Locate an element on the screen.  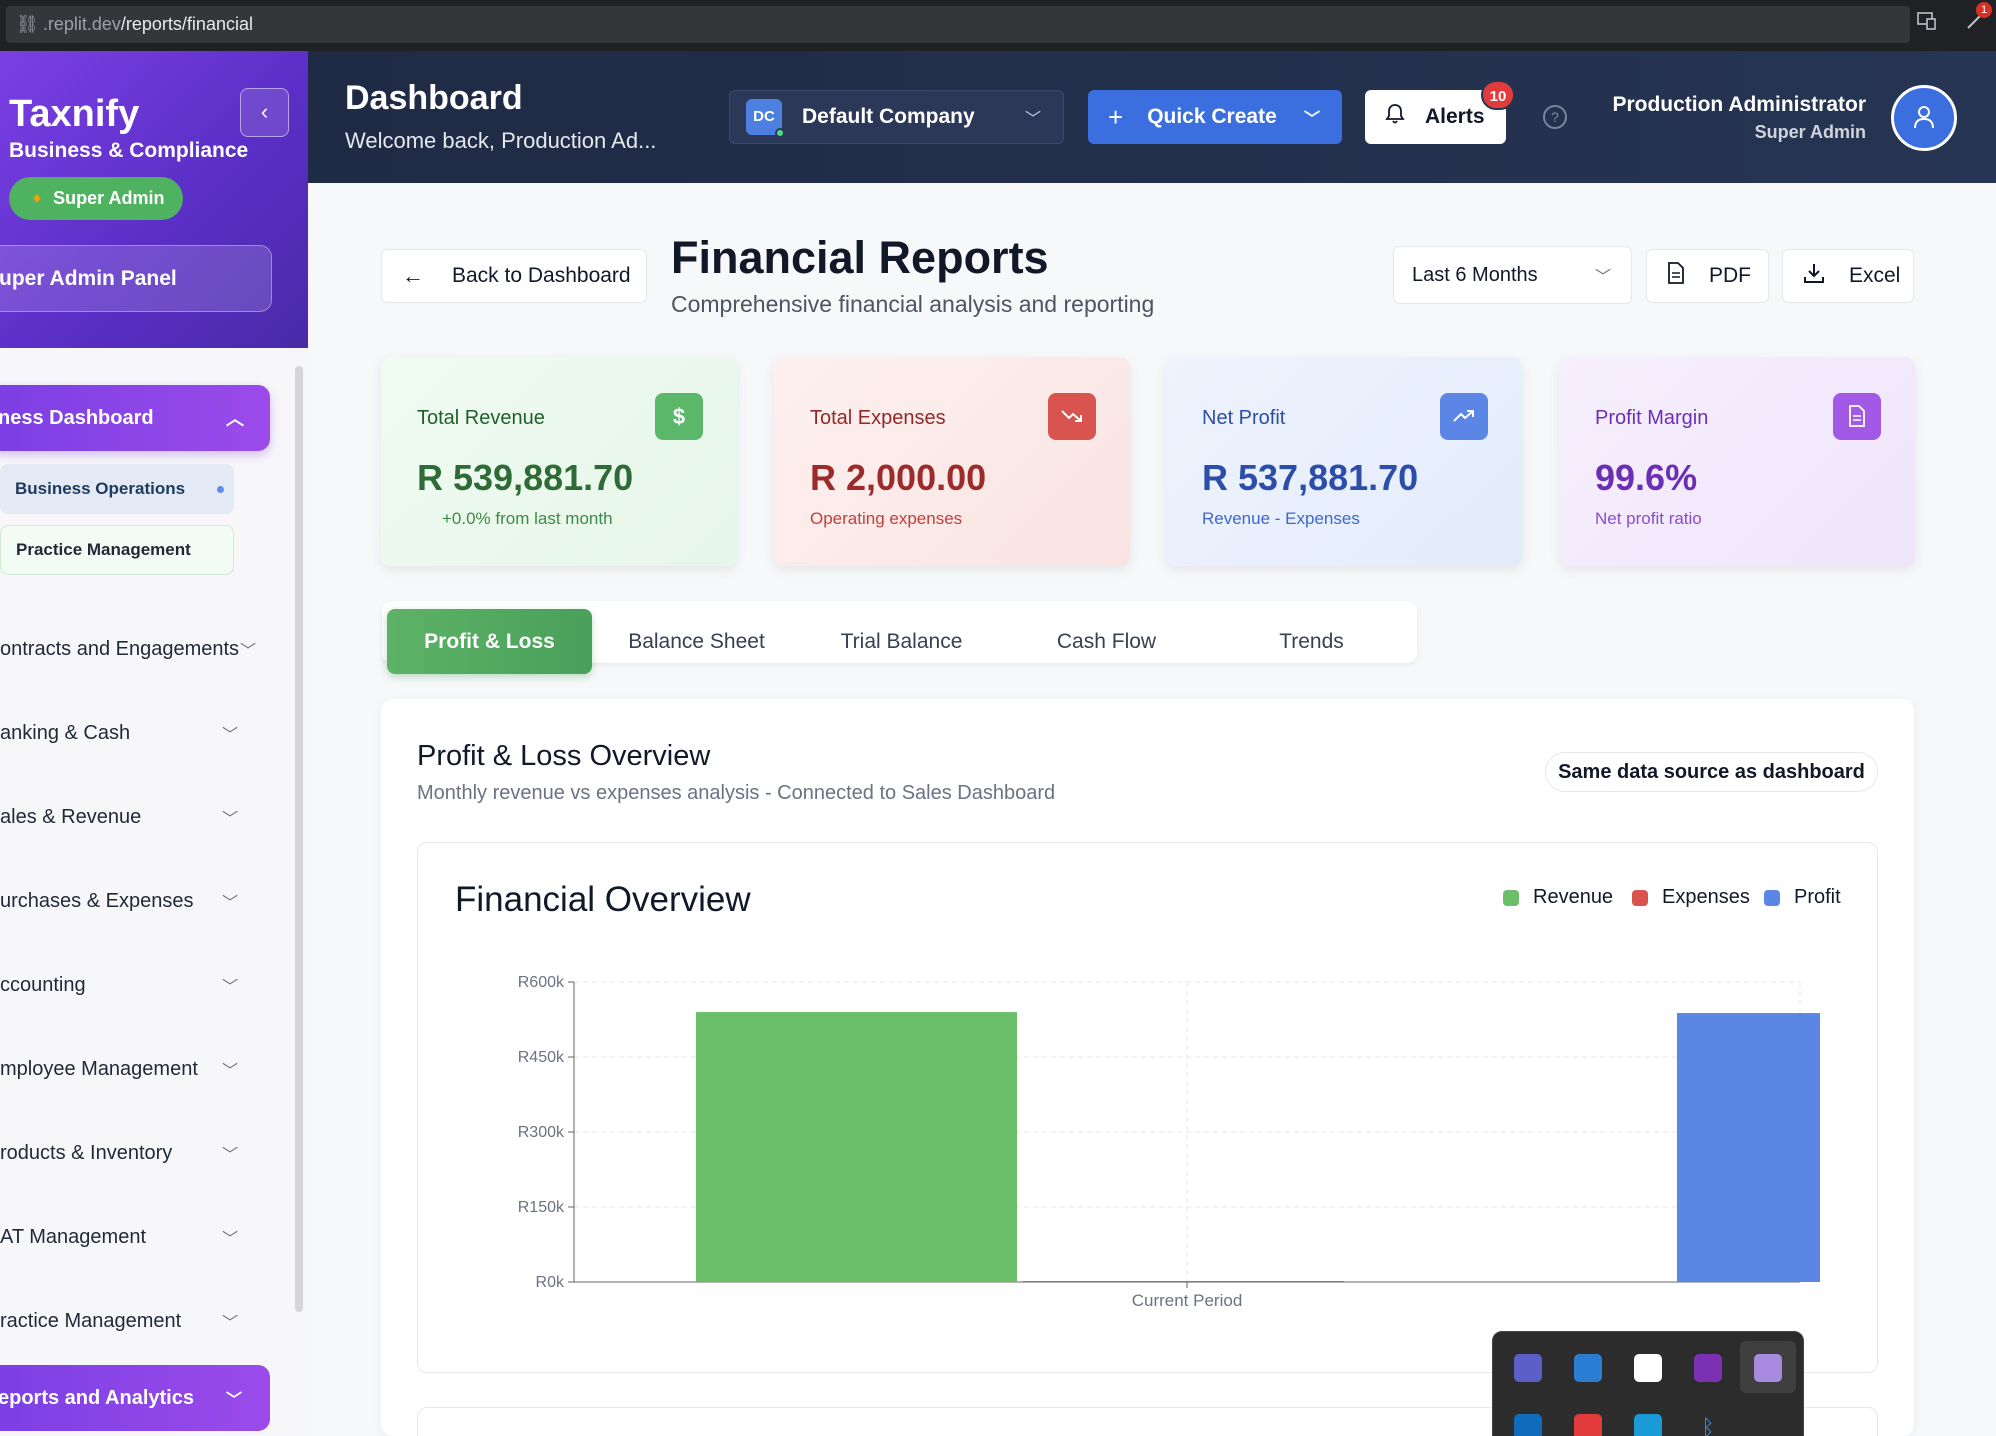
brand-name: Taxnify is located at coordinates (74, 114).